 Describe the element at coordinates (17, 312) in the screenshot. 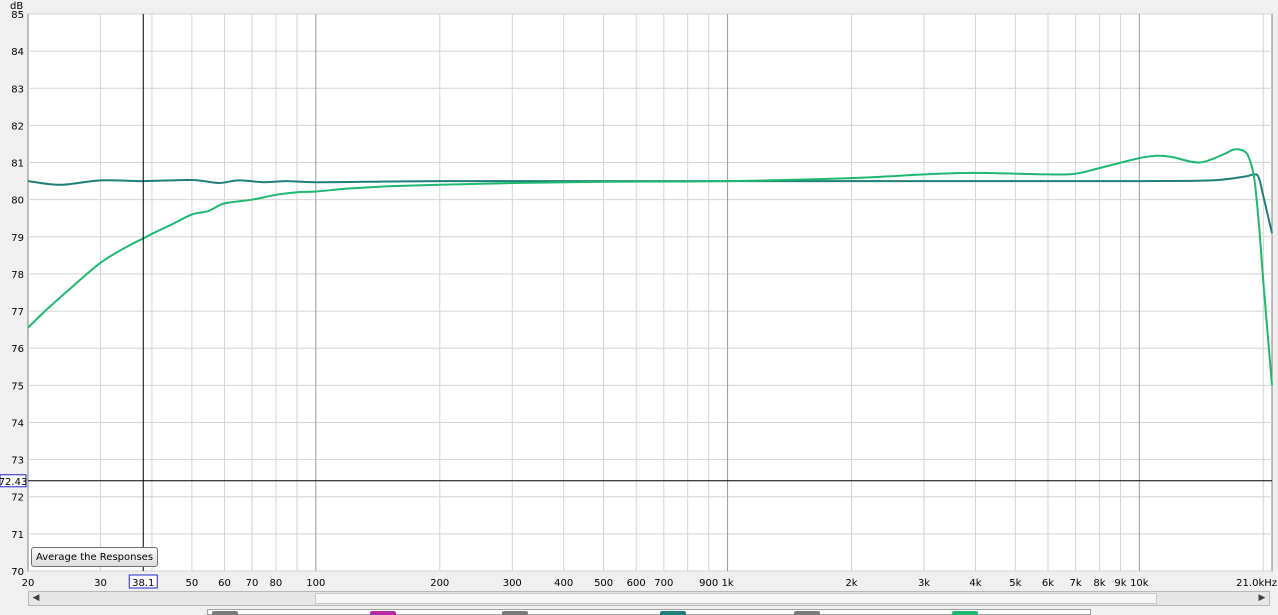

I see `y-tick-label: 77` at that location.